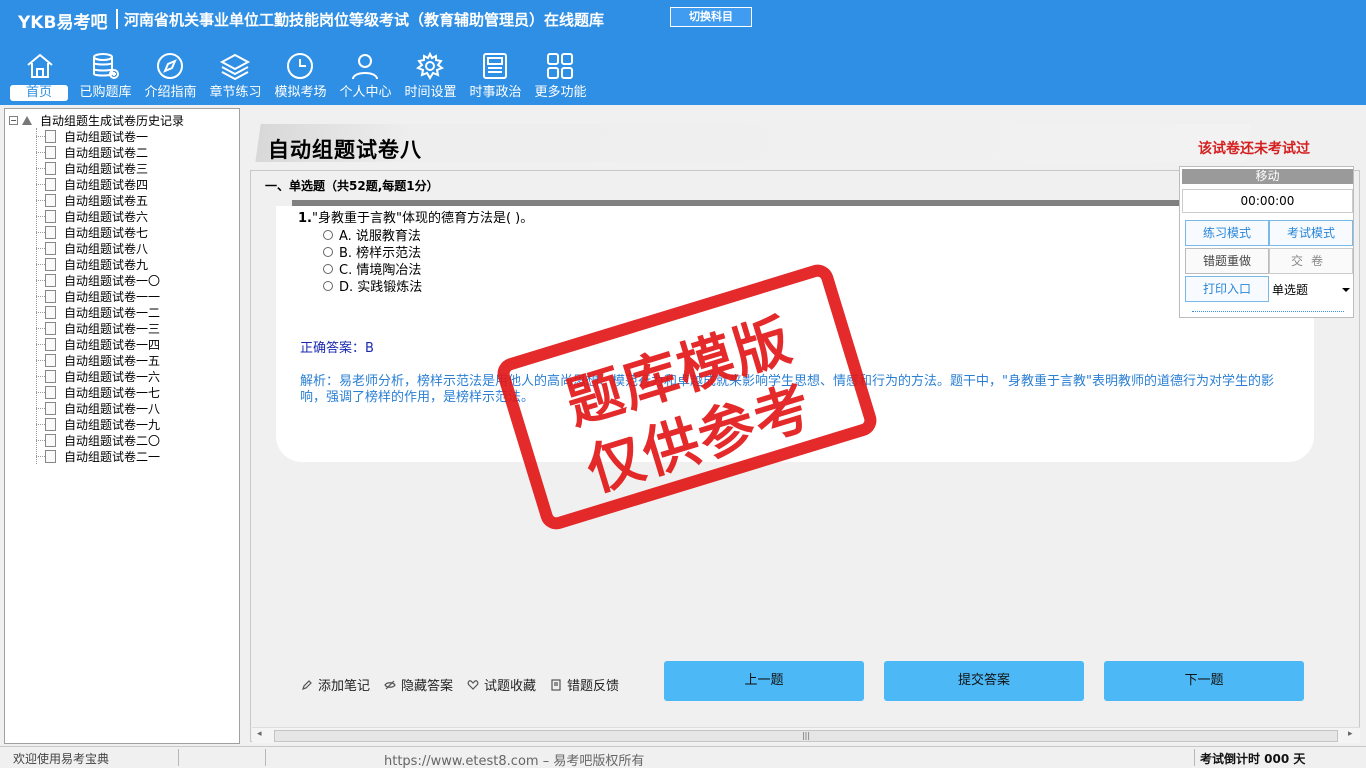 Image resolution: width=1366 pixels, height=768 pixels. I want to click on nav-more: 更多功能, so click(560, 76).